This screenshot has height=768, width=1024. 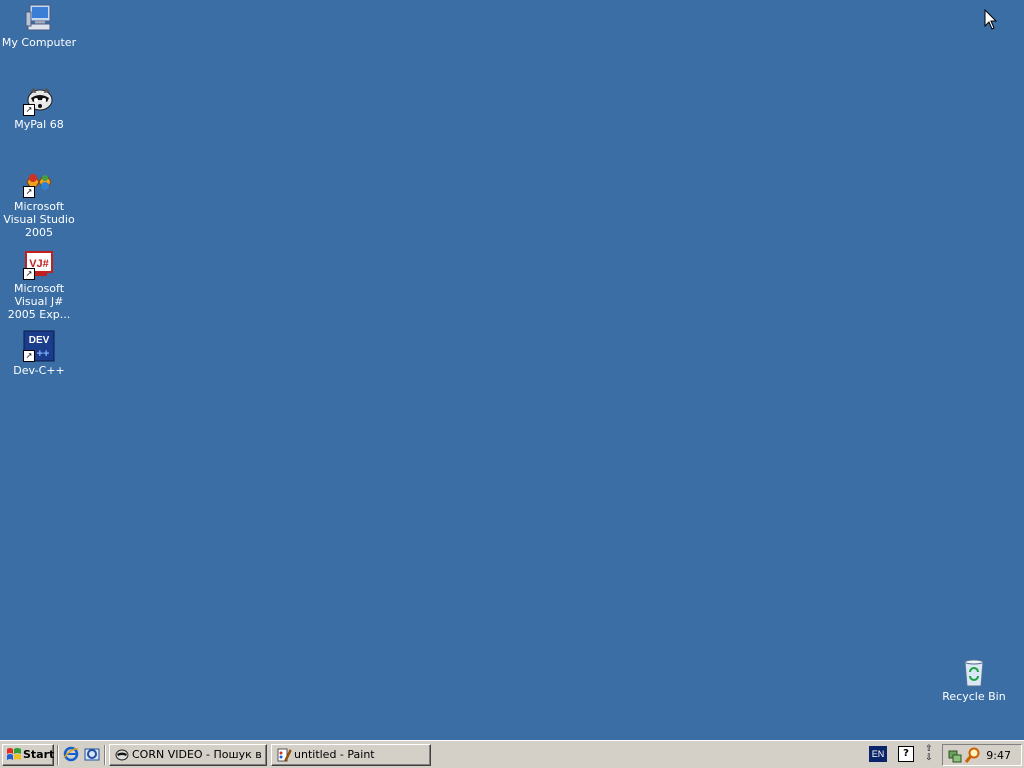 I want to click on system-tray: 9:47, so click(x=982, y=755).